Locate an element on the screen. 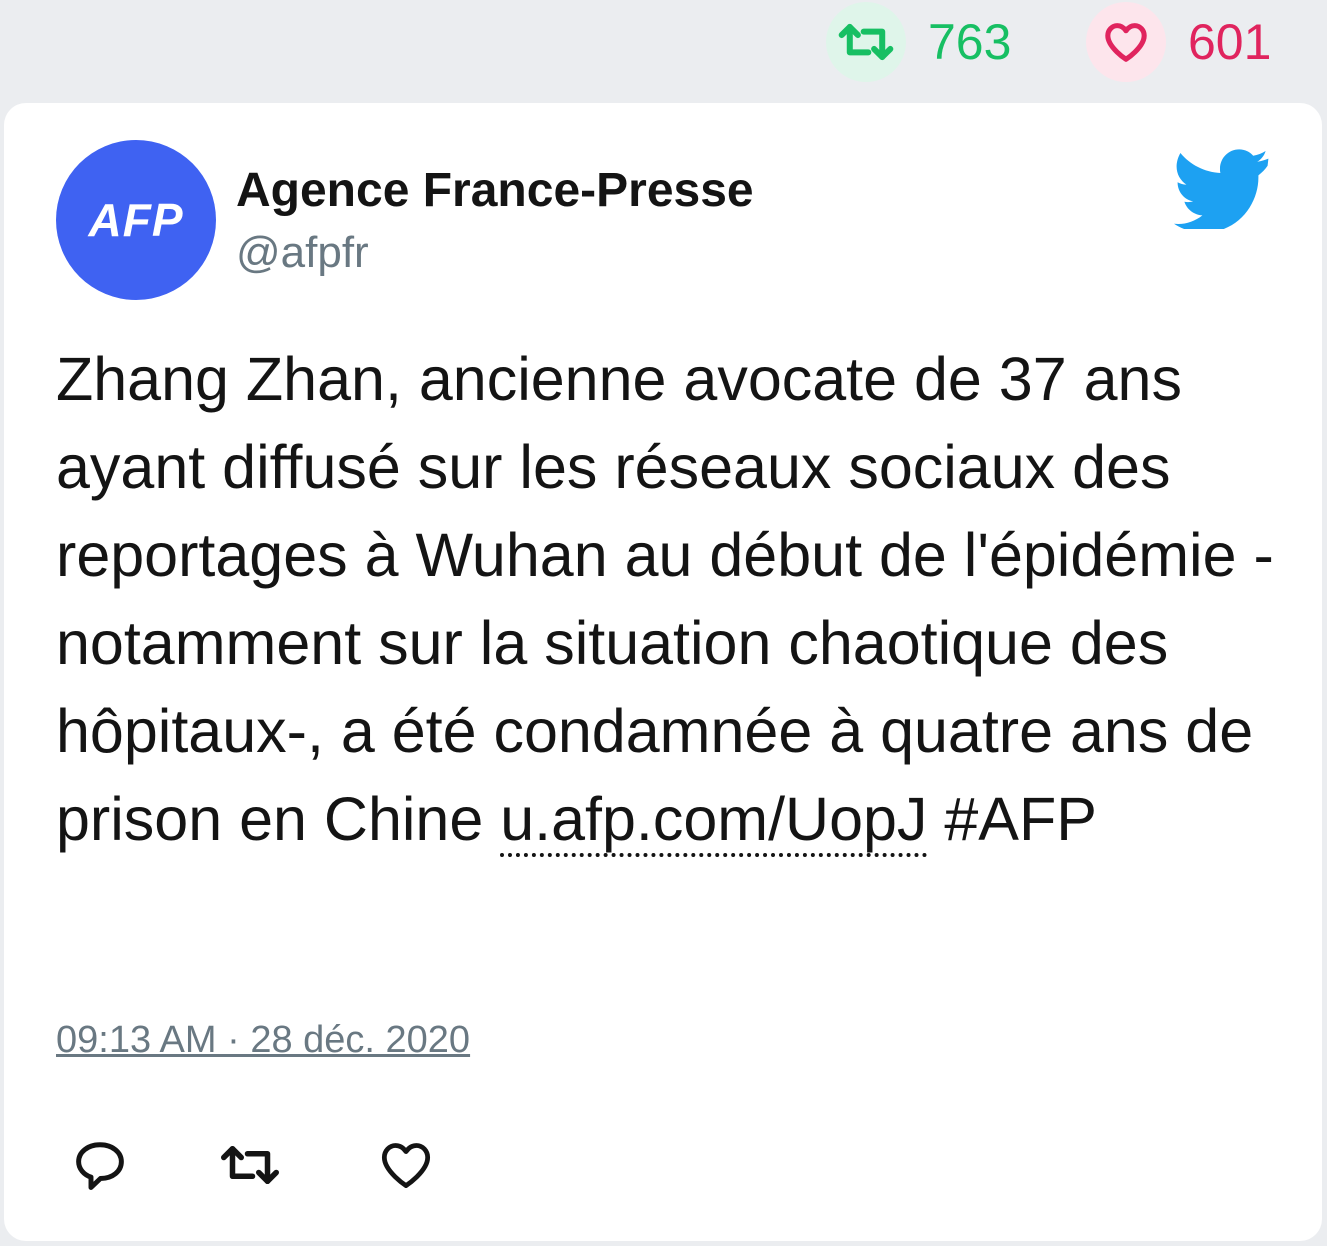 This screenshot has width=1327, height=1246. retweet-stat: 763 is located at coordinates (918, 42).